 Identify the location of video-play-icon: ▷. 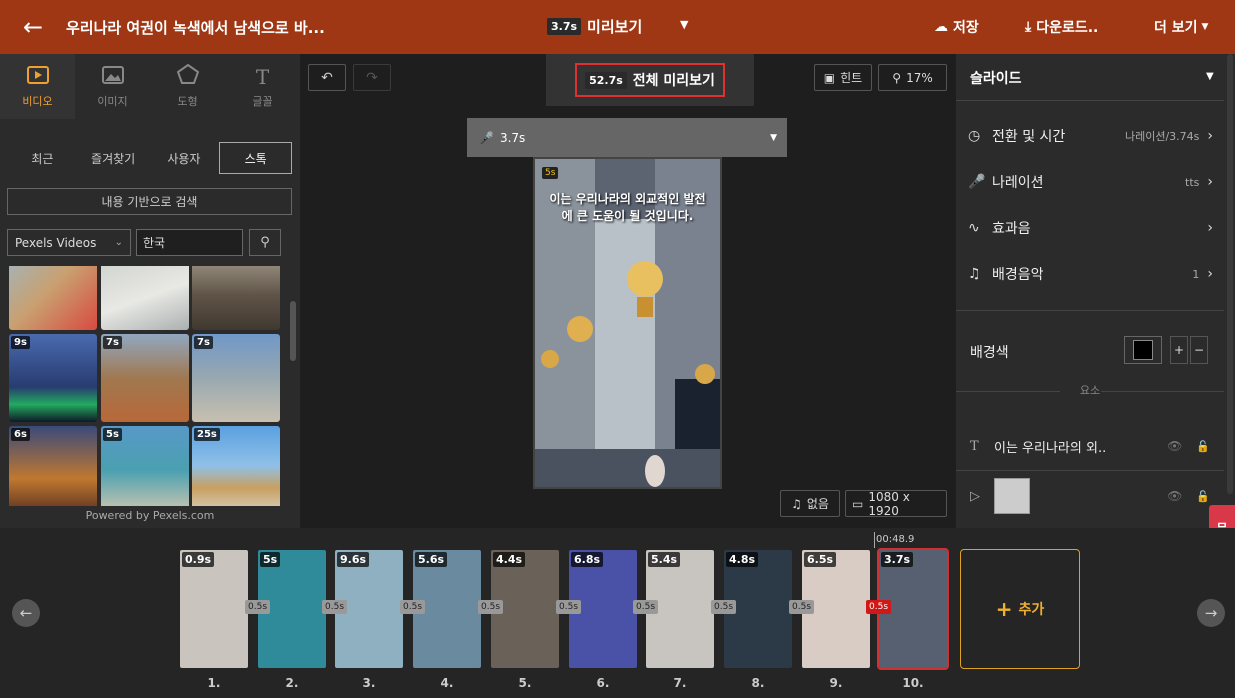
(975, 496).